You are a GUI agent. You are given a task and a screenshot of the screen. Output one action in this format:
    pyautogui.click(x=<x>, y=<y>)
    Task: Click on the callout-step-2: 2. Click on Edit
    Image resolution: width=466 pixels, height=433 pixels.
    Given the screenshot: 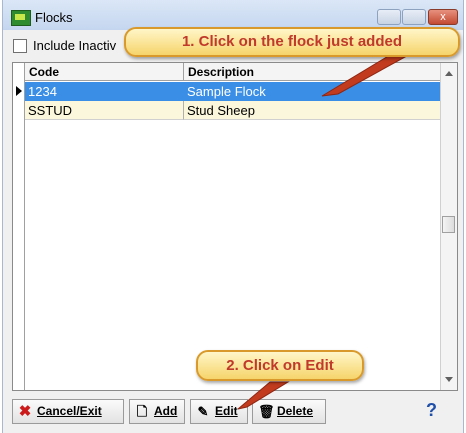 What is the action you would take?
    pyautogui.click(x=280, y=365)
    